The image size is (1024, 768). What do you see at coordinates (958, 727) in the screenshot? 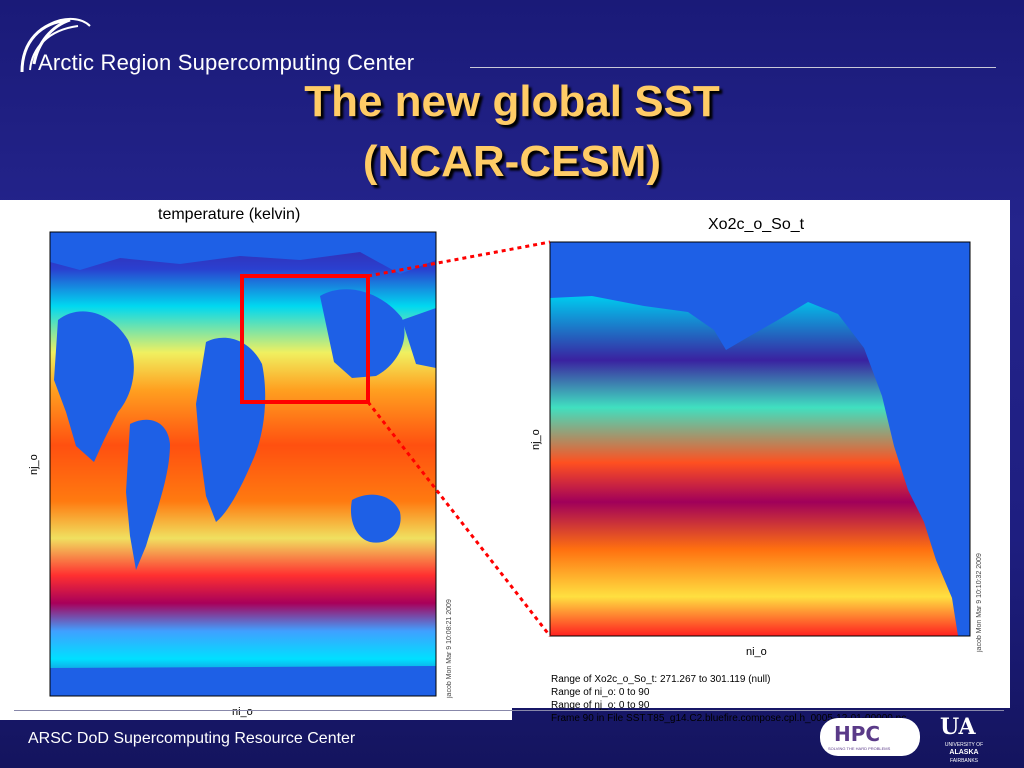
I see `ua-logo-mark: UA` at bounding box center [958, 727].